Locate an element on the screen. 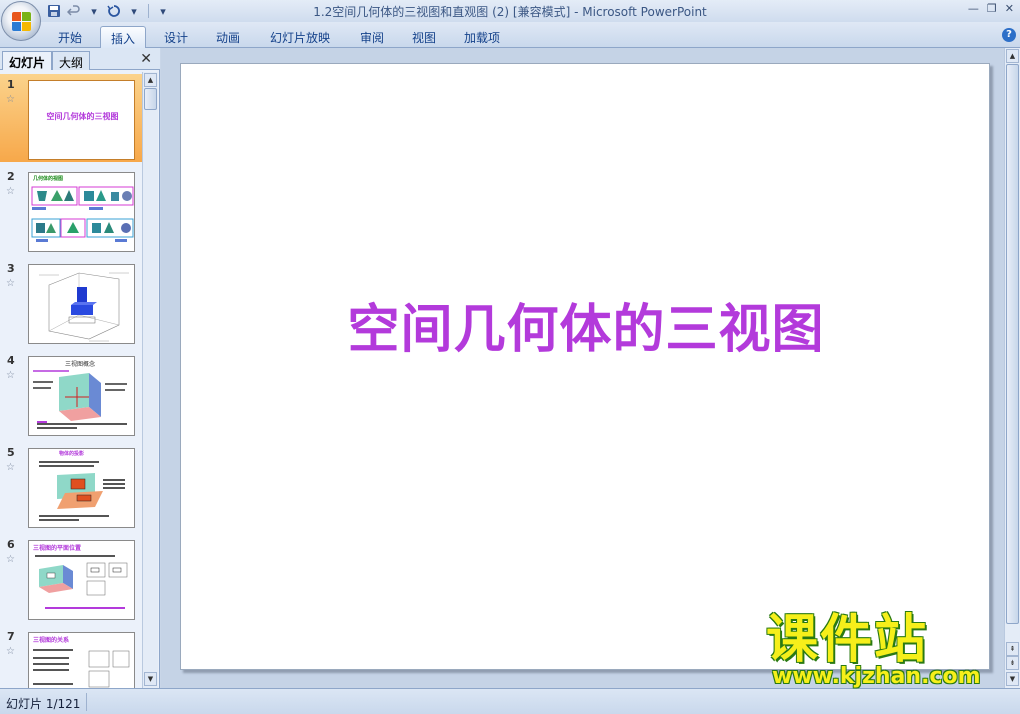  office-button is located at coordinates (21, 21).